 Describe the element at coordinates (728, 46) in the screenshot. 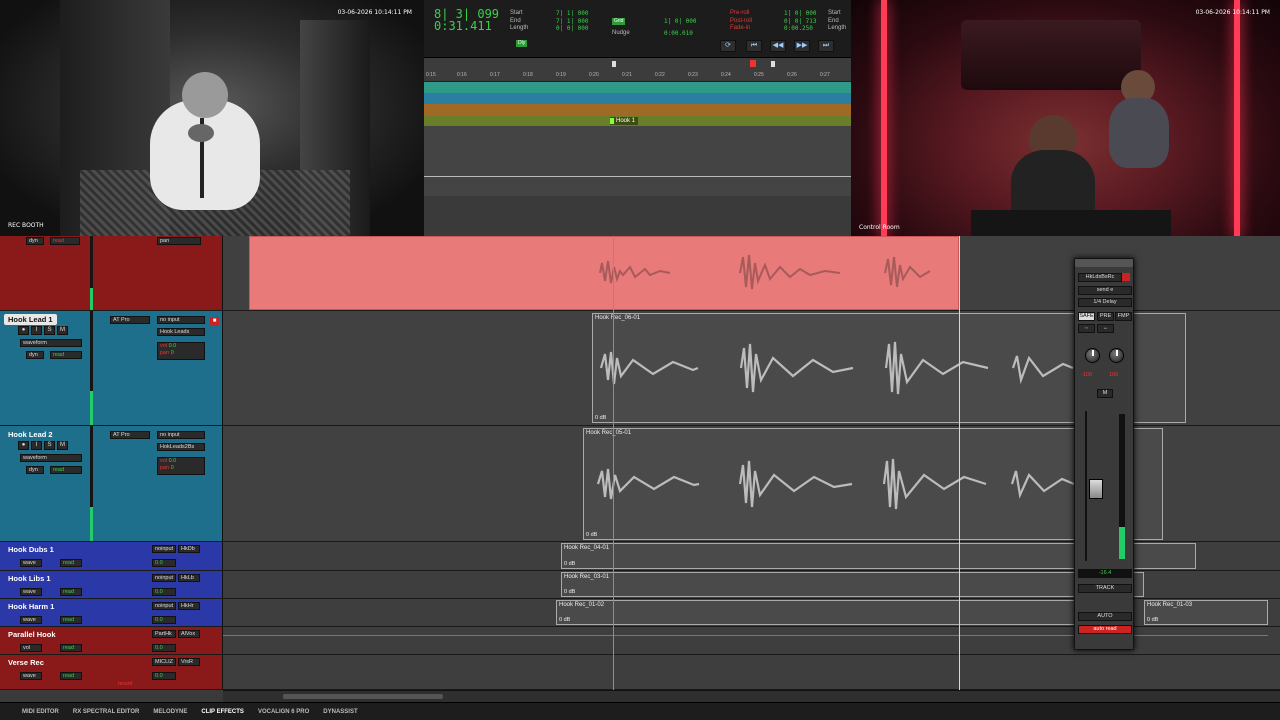

I see `loop-icon: ⟳` at that location.